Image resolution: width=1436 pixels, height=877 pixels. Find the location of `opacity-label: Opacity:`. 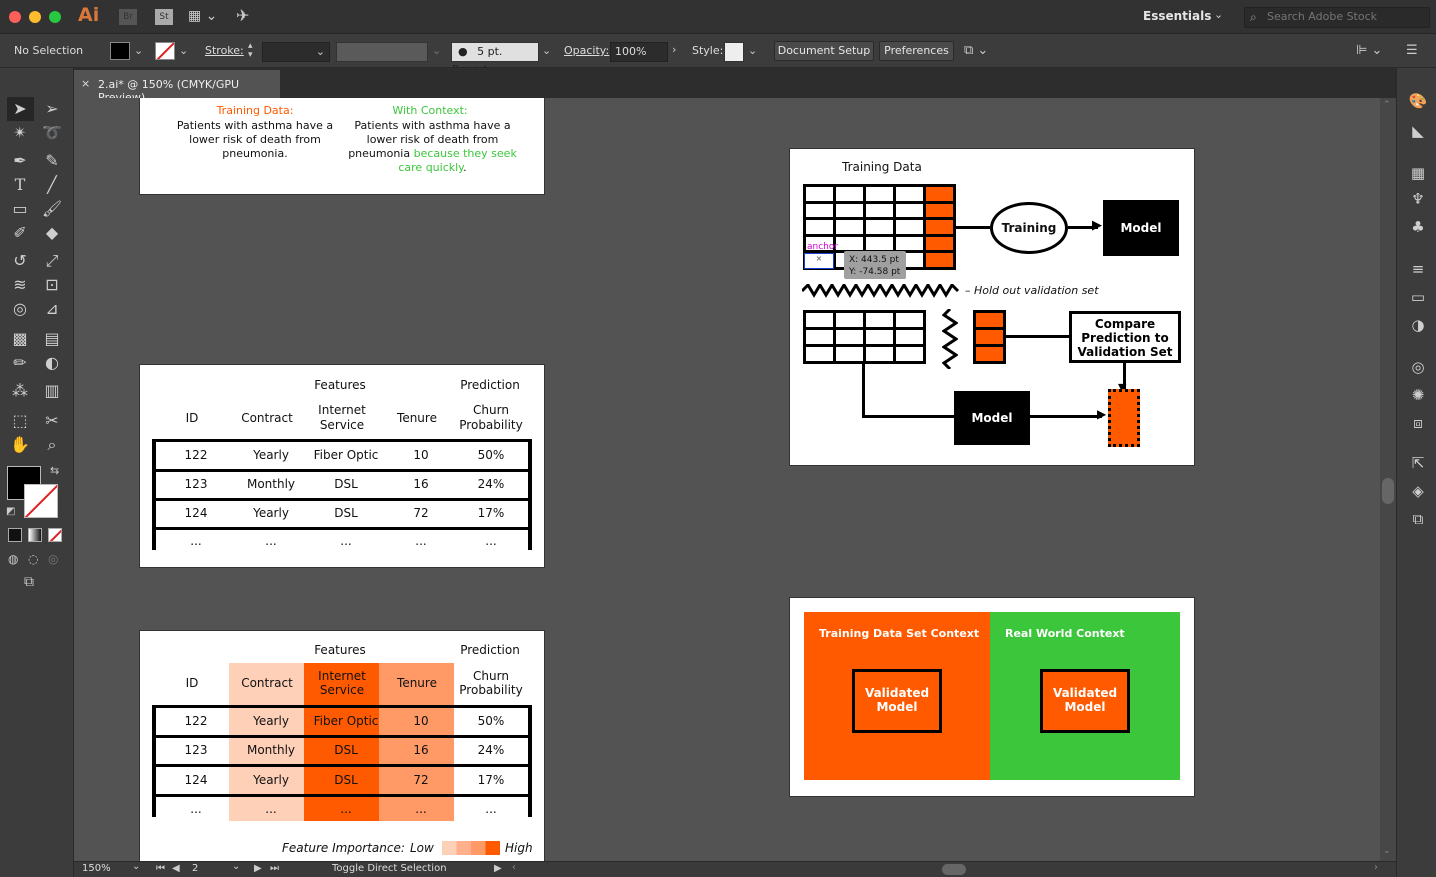

opacity-label: Opacity: is located at coordinates (586, 50).